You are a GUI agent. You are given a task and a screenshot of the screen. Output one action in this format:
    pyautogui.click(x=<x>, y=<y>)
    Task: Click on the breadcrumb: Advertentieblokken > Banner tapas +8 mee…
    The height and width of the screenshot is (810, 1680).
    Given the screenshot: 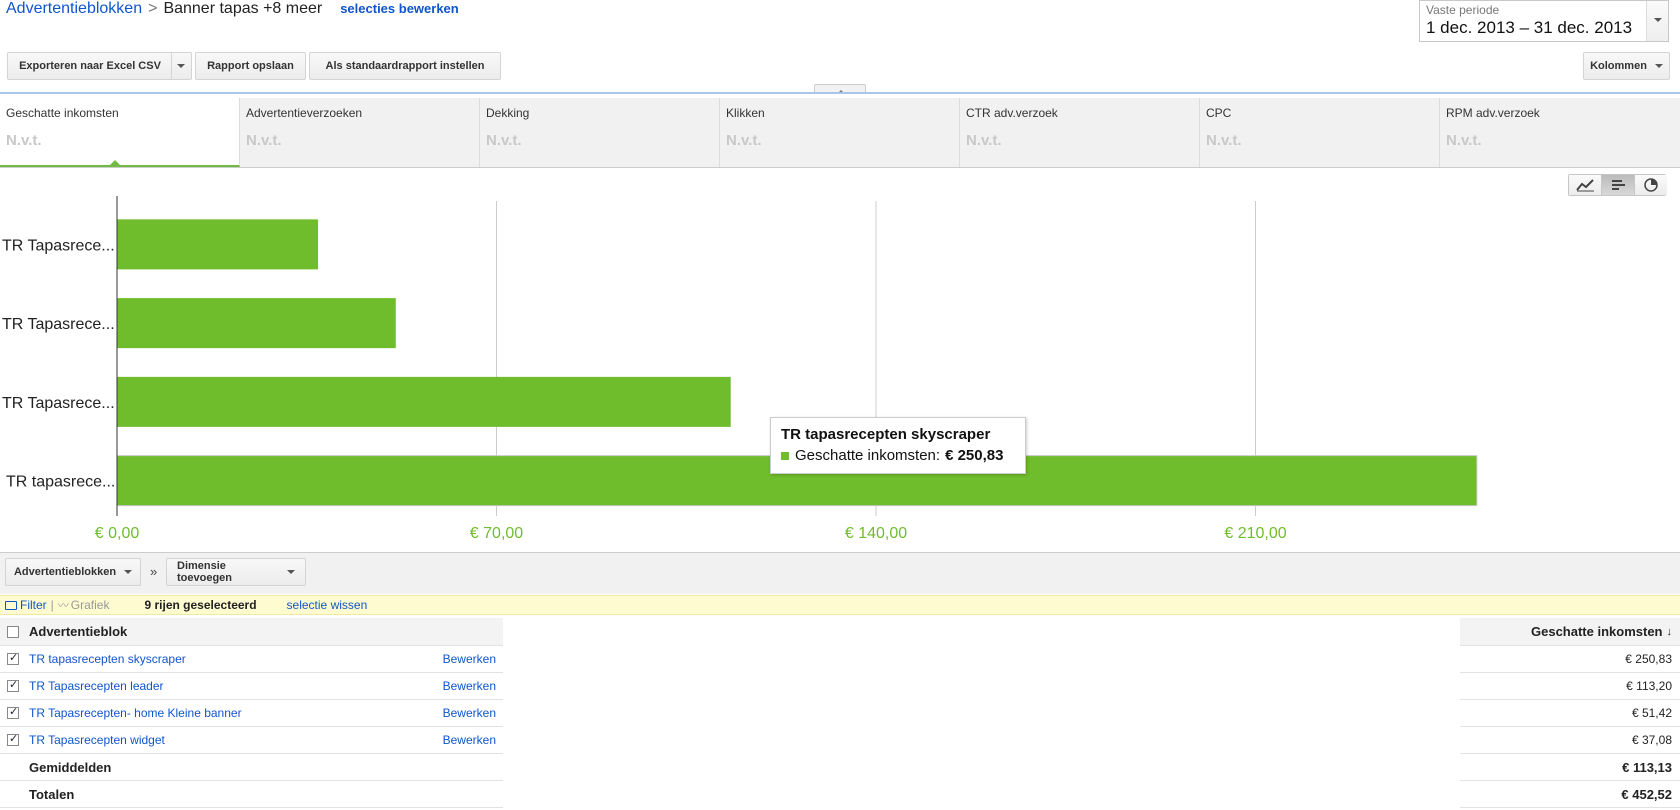 What is the action you would take?
    pyautogui.click(x=232, y=10)
    